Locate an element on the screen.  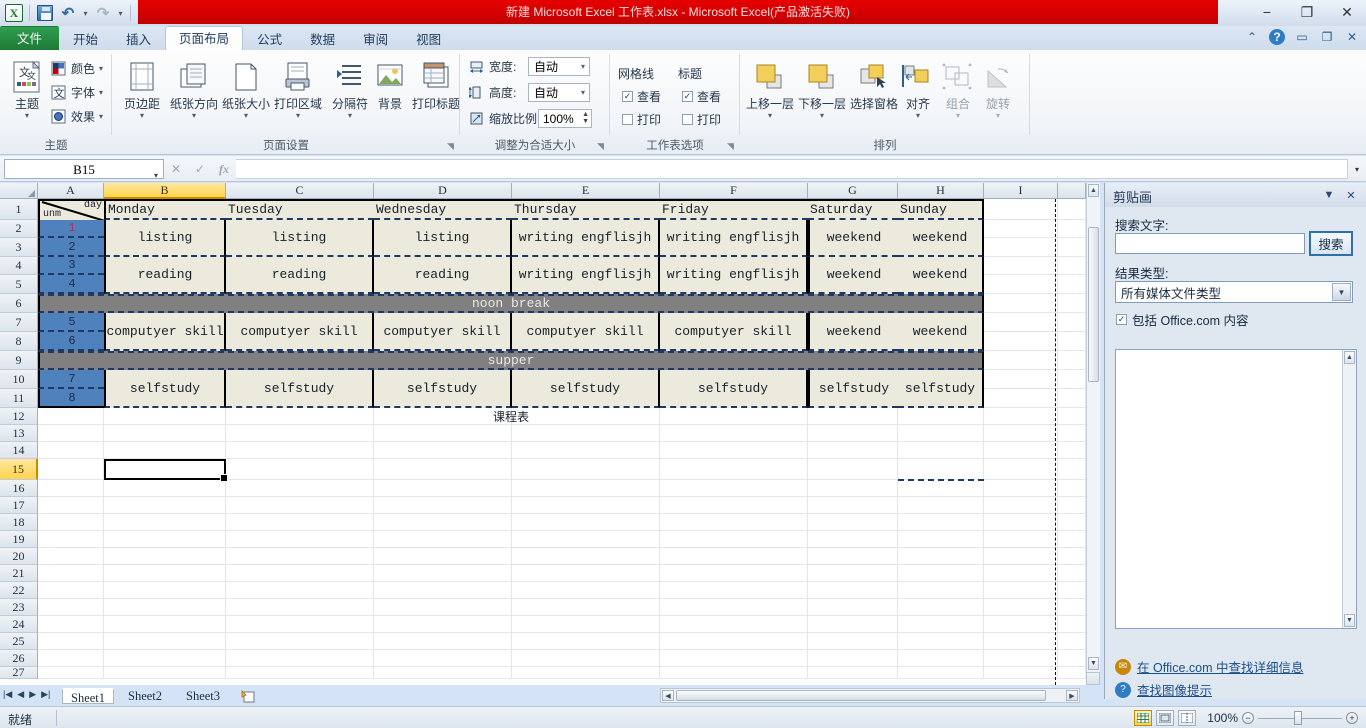
clip-art-search-button: 搜索 is located at coordinates (1331, 243).